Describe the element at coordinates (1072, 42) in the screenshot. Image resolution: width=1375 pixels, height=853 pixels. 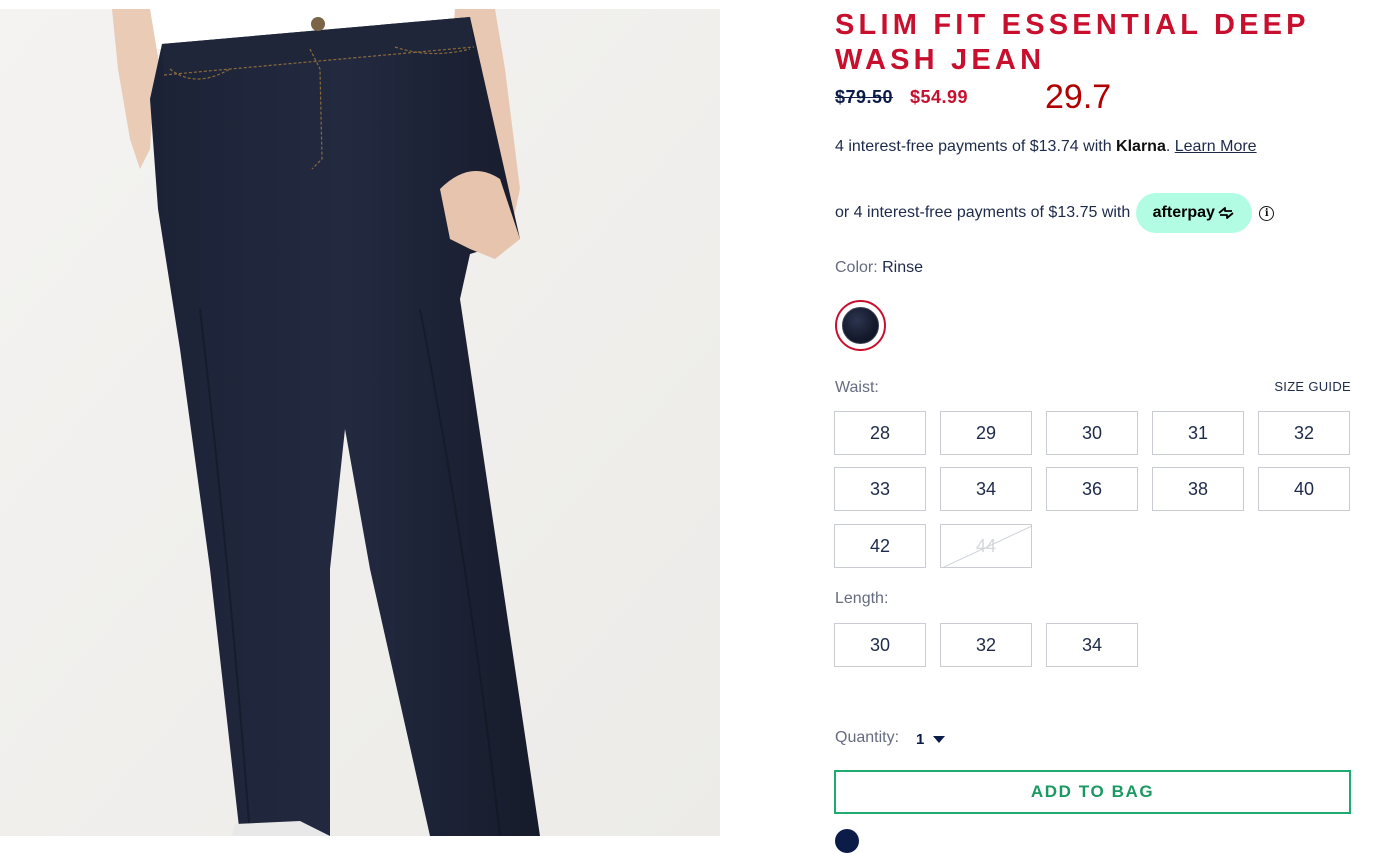
I see `product-title: SLIM FIT ESSENTIAL DEEP WASH JEAN` at that location.